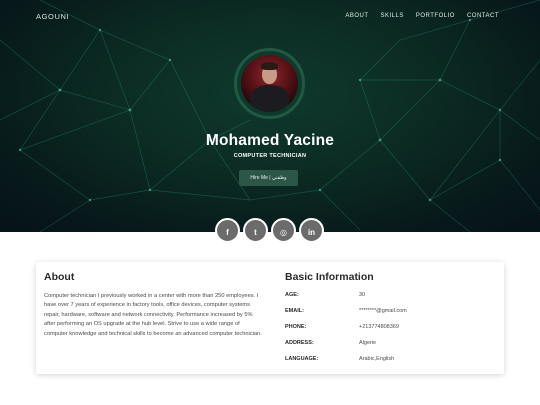  I want to click on info-row-email: EMAIL: ********@gmail.com, so click(390, 313).